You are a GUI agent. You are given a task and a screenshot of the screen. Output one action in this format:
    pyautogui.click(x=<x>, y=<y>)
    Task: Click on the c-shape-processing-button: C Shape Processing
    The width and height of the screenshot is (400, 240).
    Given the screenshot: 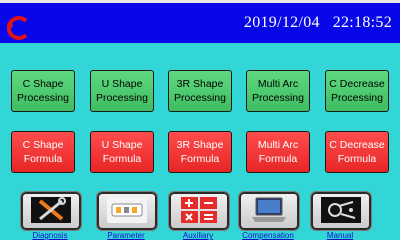 What is the action you would take?
    pyautogui.click(x=43, y=91)
    